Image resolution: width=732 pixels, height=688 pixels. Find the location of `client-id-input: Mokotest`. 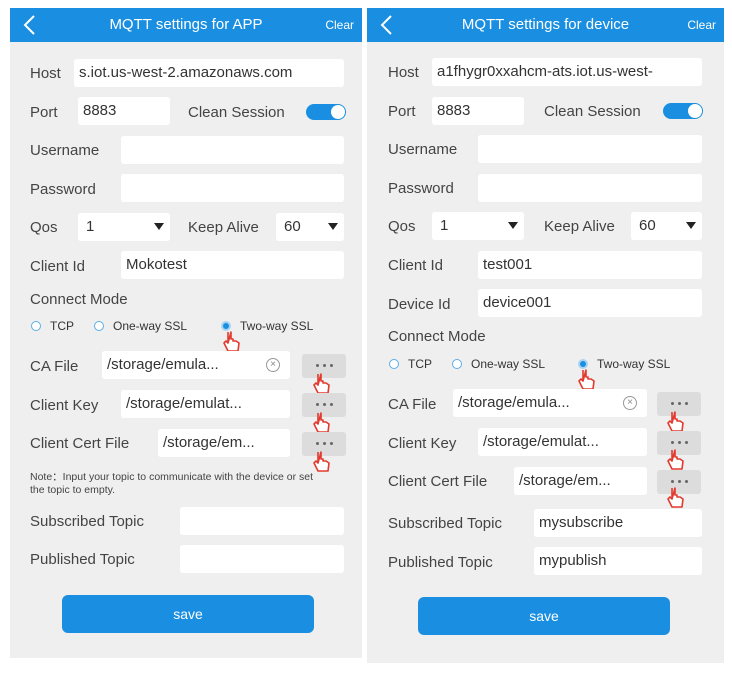

client-id-input: Mokotest is located at coordinates (232, 265).